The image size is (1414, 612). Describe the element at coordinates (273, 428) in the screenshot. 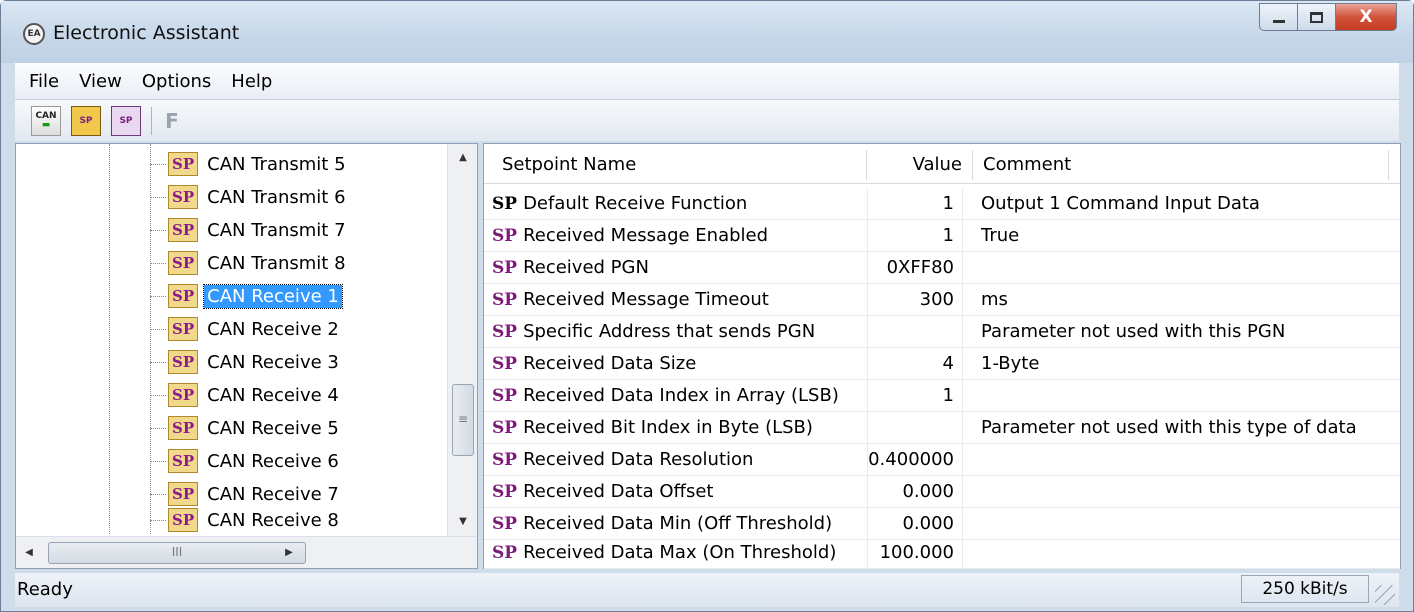

I see `tree-item-label: CAN Receive 5` at that location.